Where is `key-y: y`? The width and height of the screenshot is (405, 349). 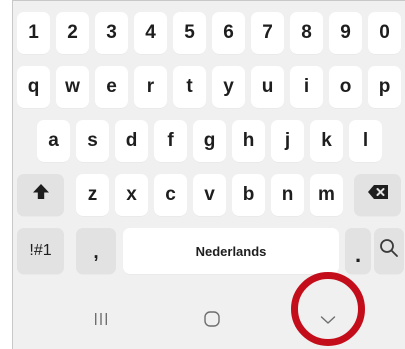
key-y: y is located at coordinates (228, 87).